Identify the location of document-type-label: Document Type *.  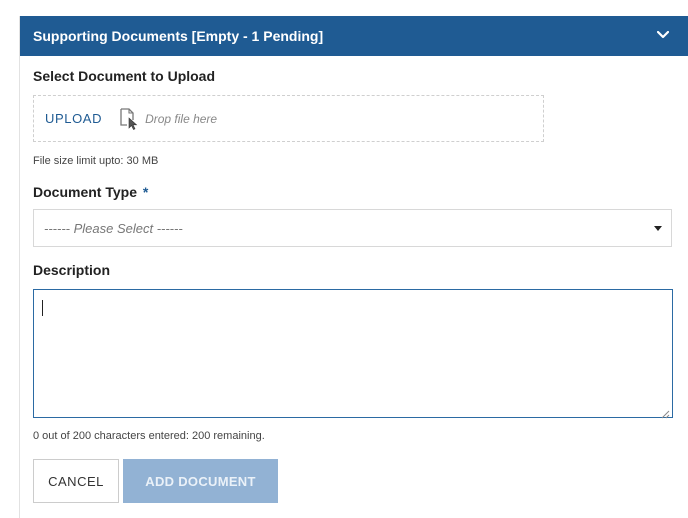
(90, 192).